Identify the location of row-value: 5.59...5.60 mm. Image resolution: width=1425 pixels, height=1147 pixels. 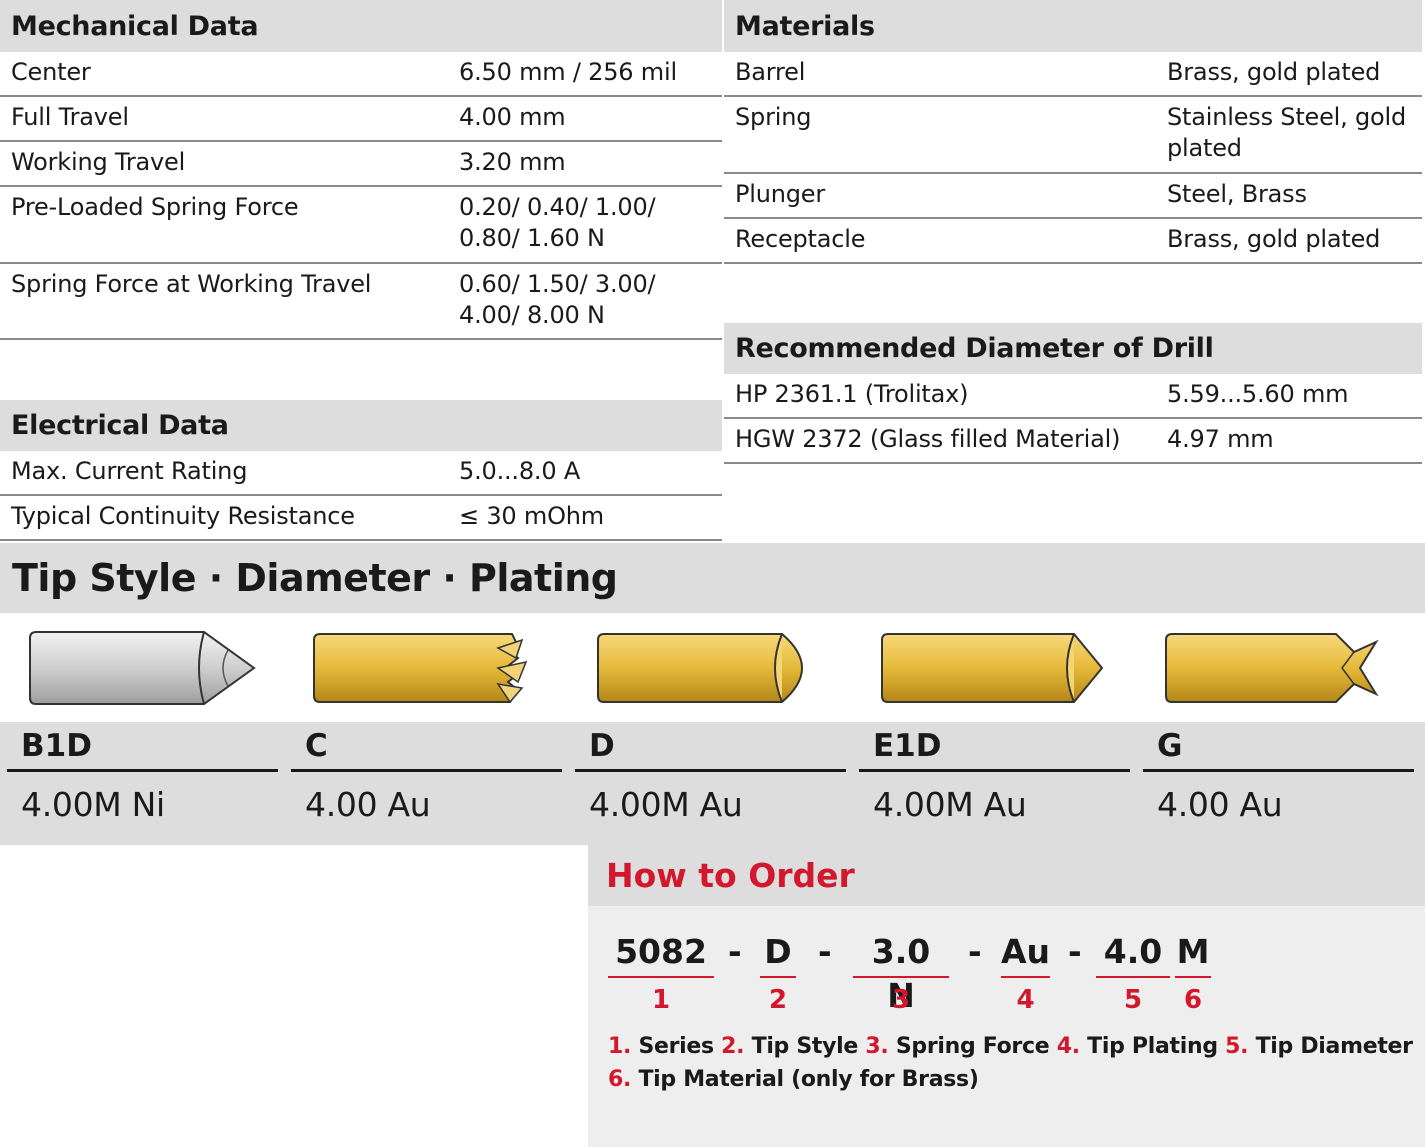
(1258, 394).